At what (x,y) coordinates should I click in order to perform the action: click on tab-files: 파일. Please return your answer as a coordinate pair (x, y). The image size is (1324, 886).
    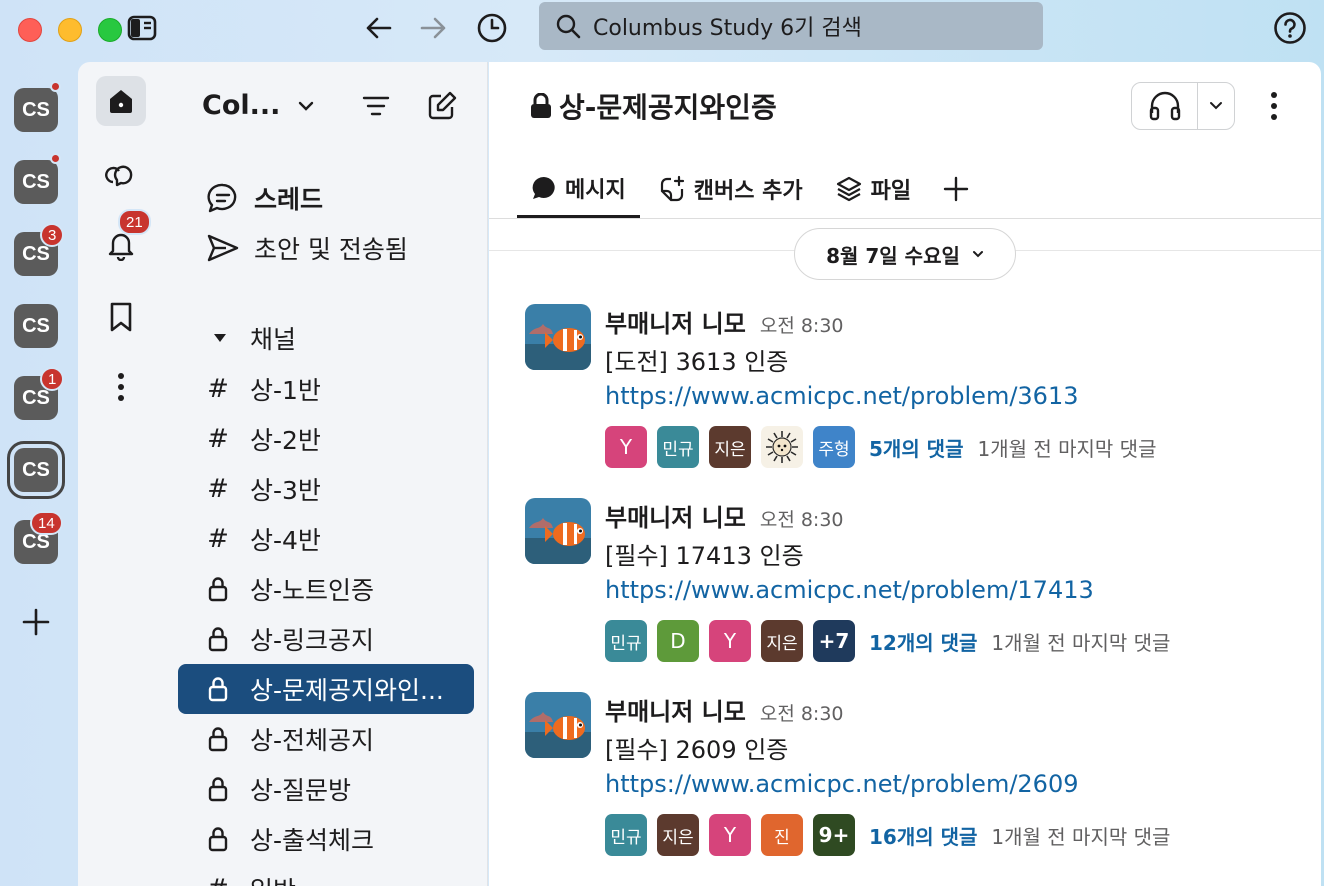
    Looking at the image, I should click on (873, 189).